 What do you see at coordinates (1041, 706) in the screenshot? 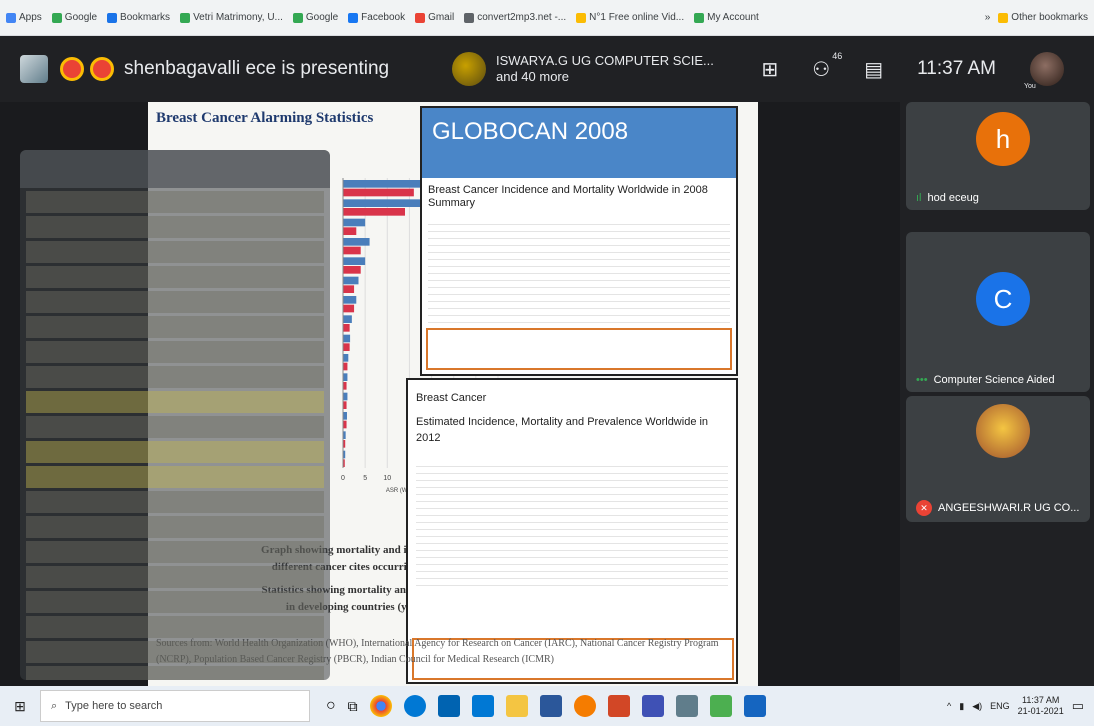
I see `tray-clock: 11:37 AM 21-01-2021` at bounding box center [1041, 706].